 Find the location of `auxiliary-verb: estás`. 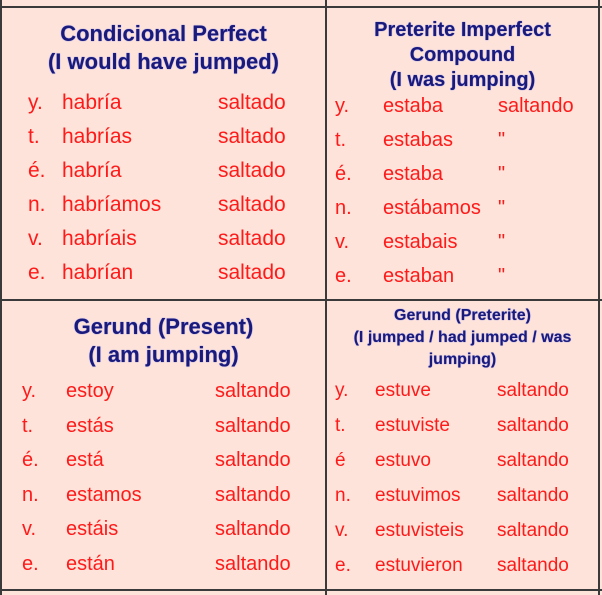

auxiliary-verb: estás is located at coordinates (90, 425).